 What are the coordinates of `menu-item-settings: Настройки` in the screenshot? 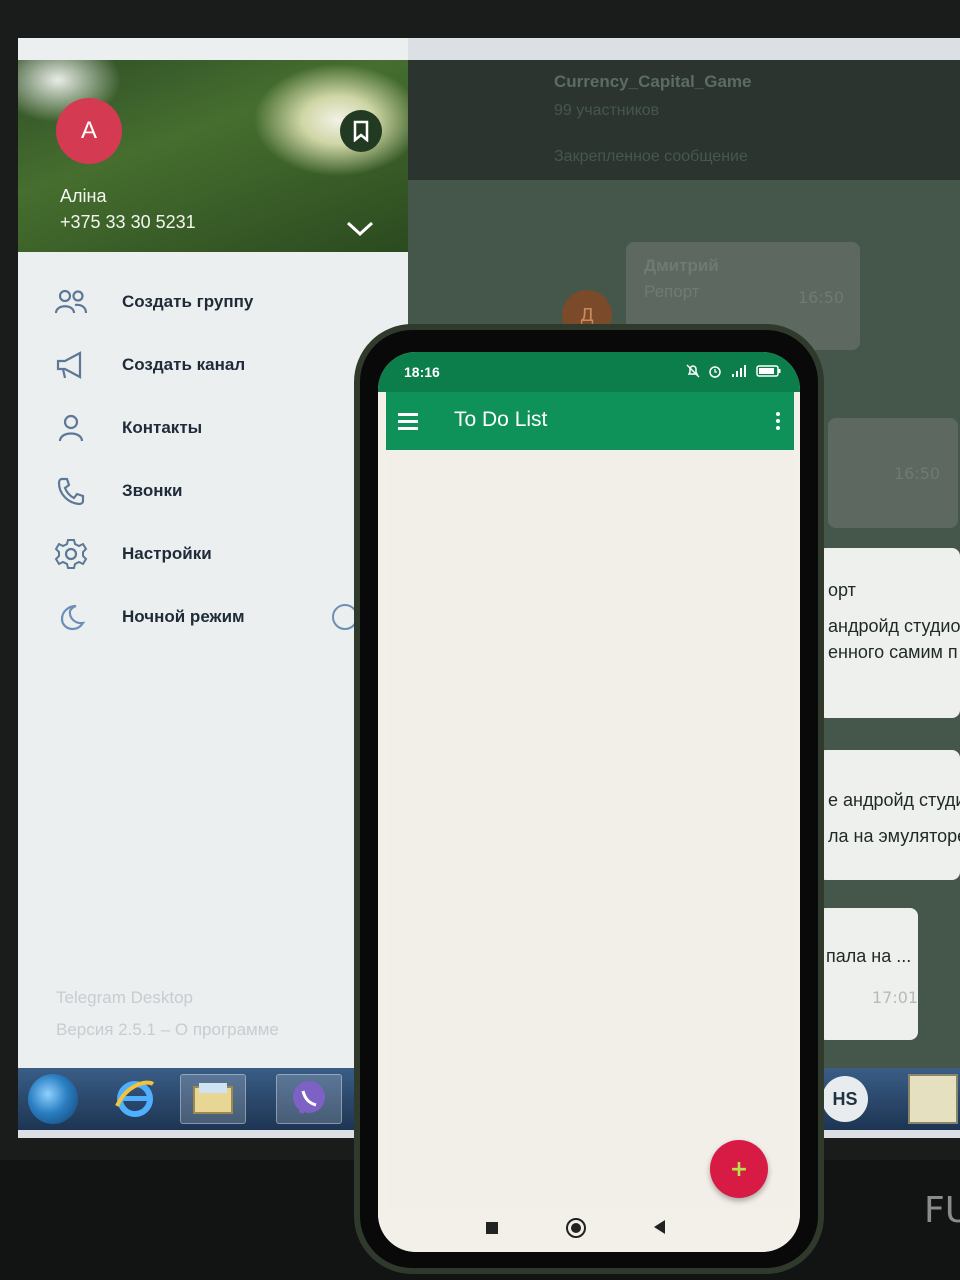 It's located at (213, 553).